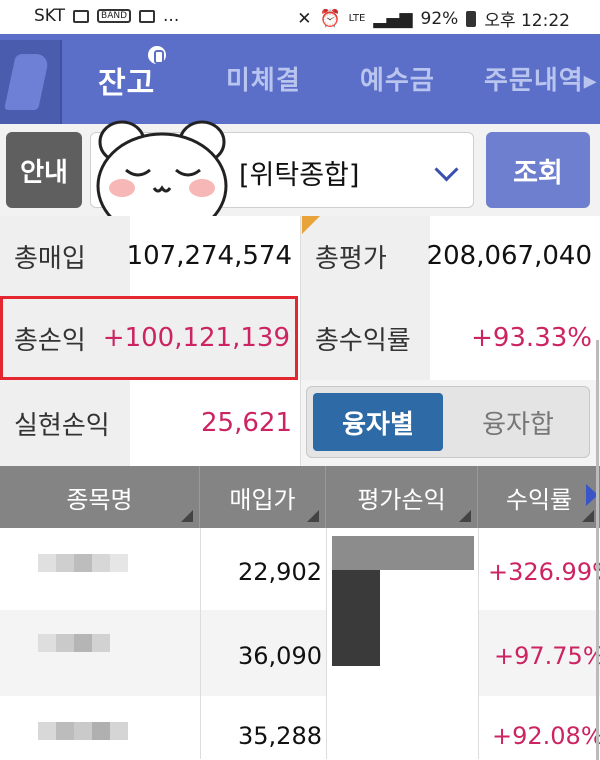  I want to click on total-return-value: +93.33%, so click(515, 338).